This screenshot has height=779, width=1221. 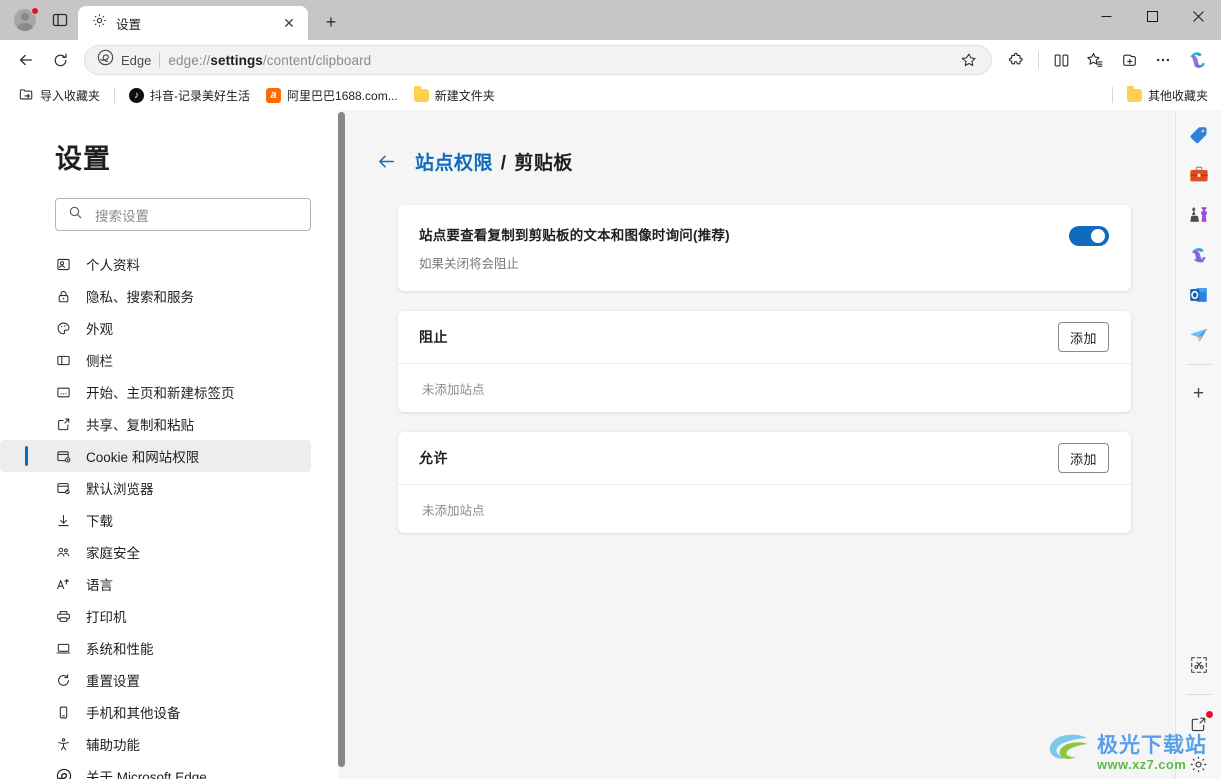 I want to click on bookmark-other-favorites: 其他收藏夹, so click(x=1167, y=95).